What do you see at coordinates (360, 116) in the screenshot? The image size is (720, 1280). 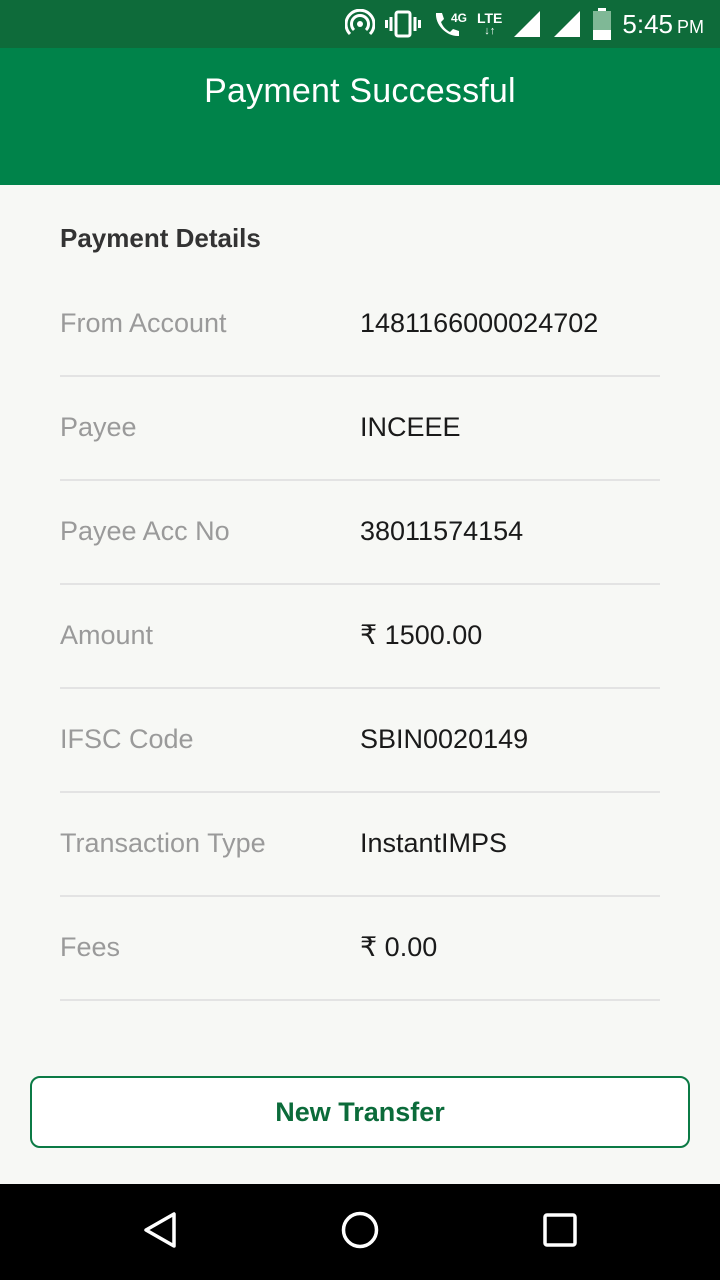 I see `app-bar: Payment Successful` at bounding box center [360, 116].